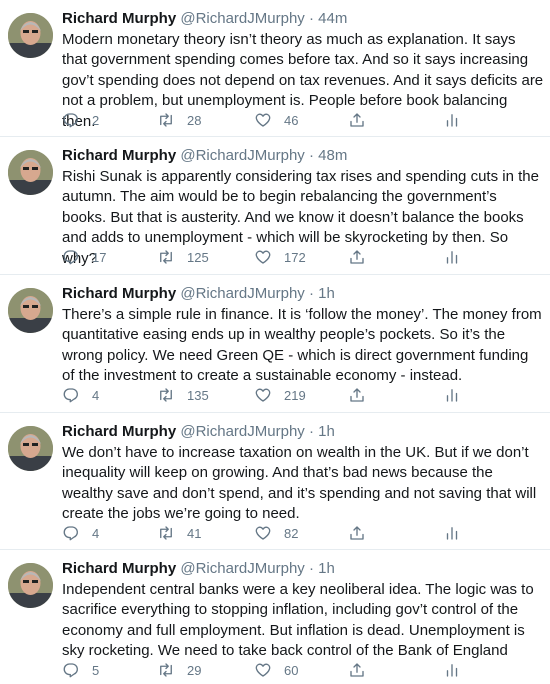 This screenshot has width=550, height=684. What do you see at coordinates (194, 670) in the screenshot?
I see `retweet-count: 29` at bounding box center [194, 670].